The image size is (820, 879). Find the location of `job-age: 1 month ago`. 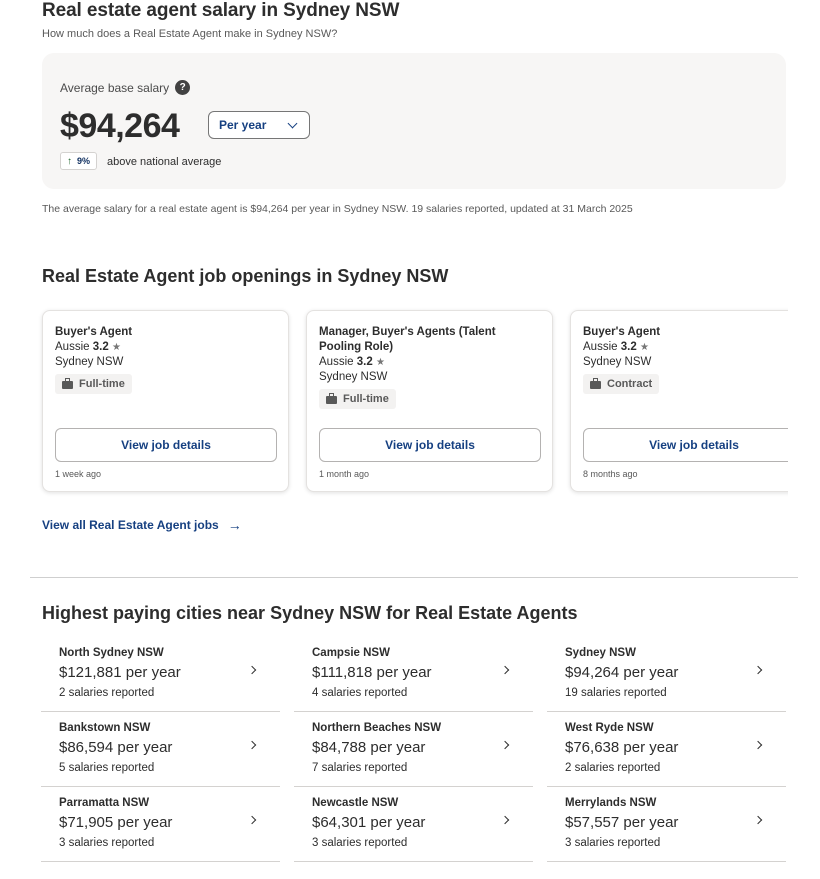

job-age: 1 month ago is located at coordinates (344, 474).